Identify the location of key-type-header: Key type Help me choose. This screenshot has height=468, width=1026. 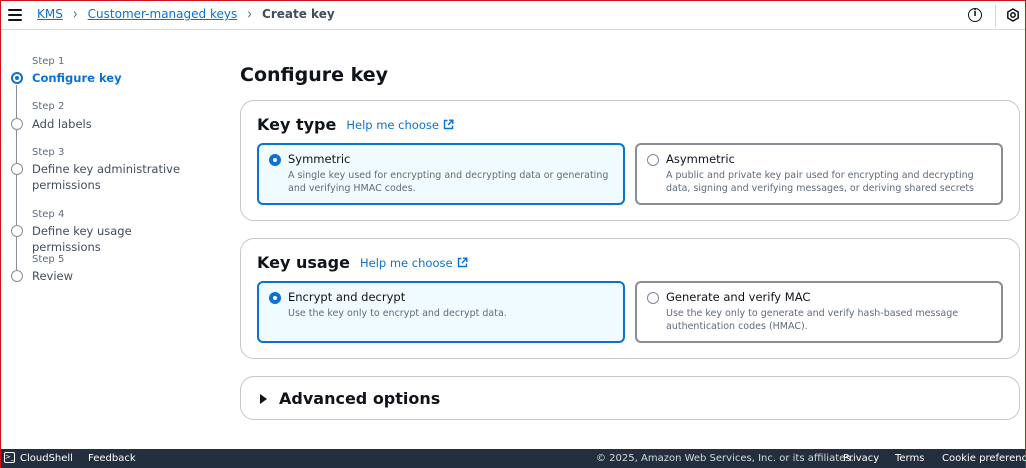
(355, 124).